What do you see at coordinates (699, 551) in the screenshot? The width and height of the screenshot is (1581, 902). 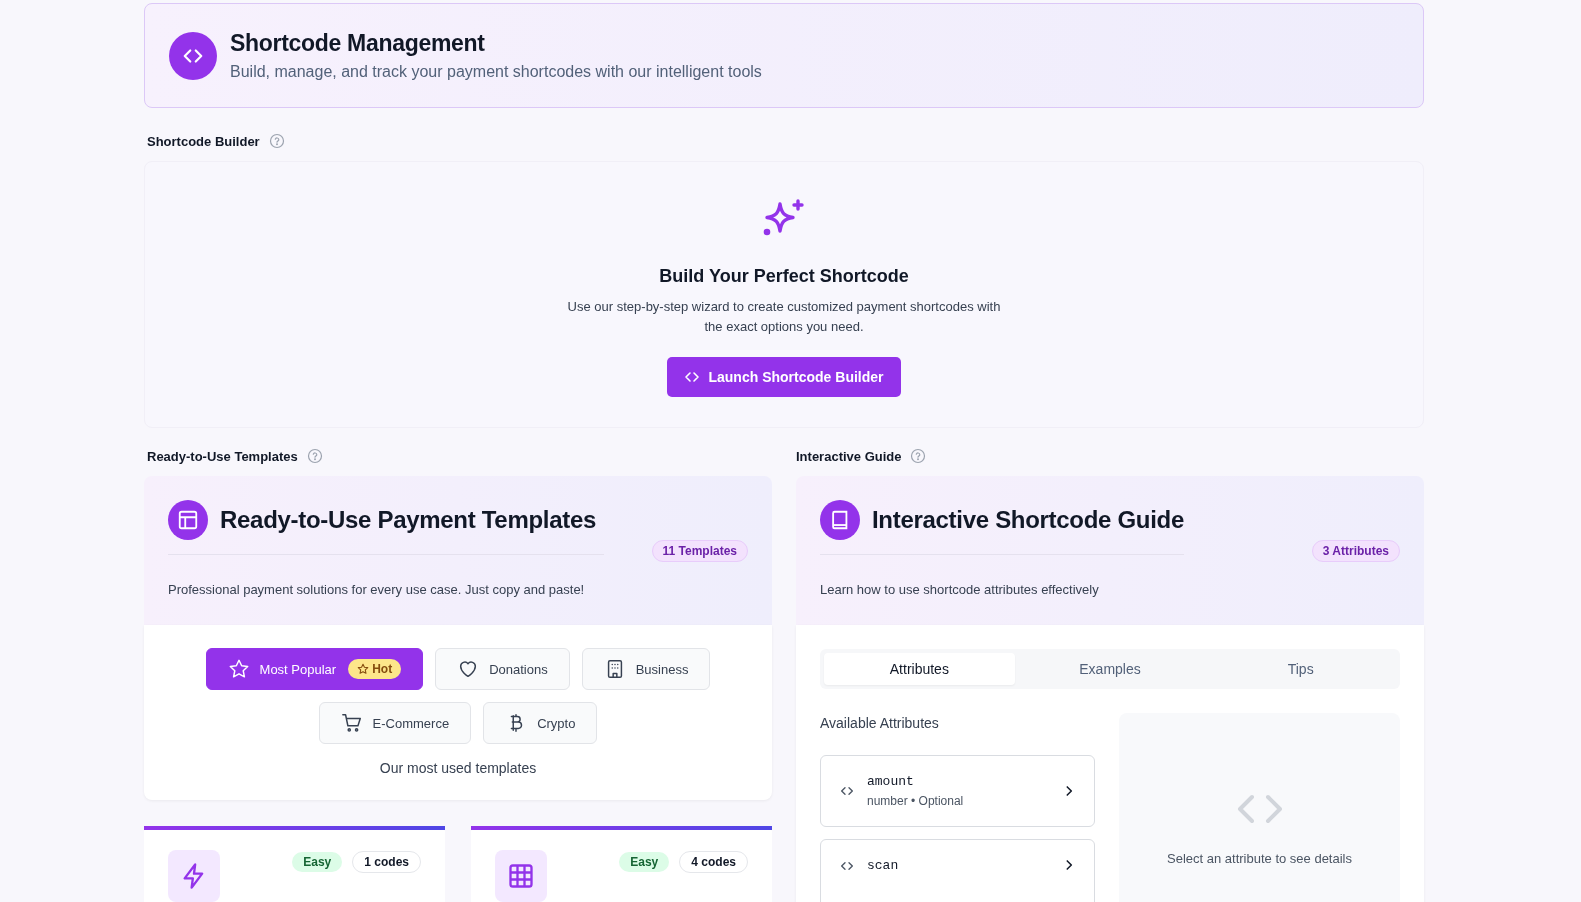 I see `count-badge: 11 Templates` at bounding box center [699, 551].